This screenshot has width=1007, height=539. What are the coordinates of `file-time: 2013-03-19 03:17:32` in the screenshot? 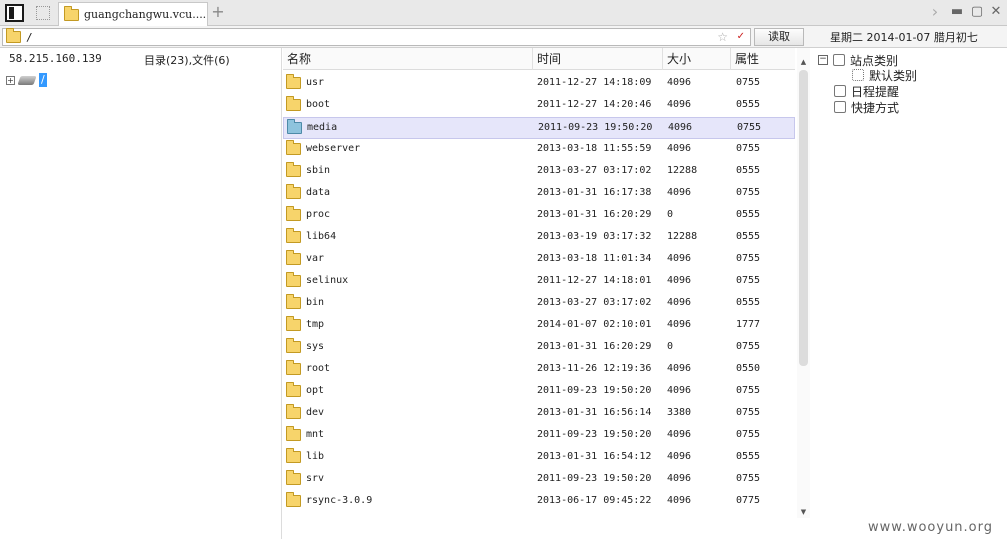 It's located at (594, 236).